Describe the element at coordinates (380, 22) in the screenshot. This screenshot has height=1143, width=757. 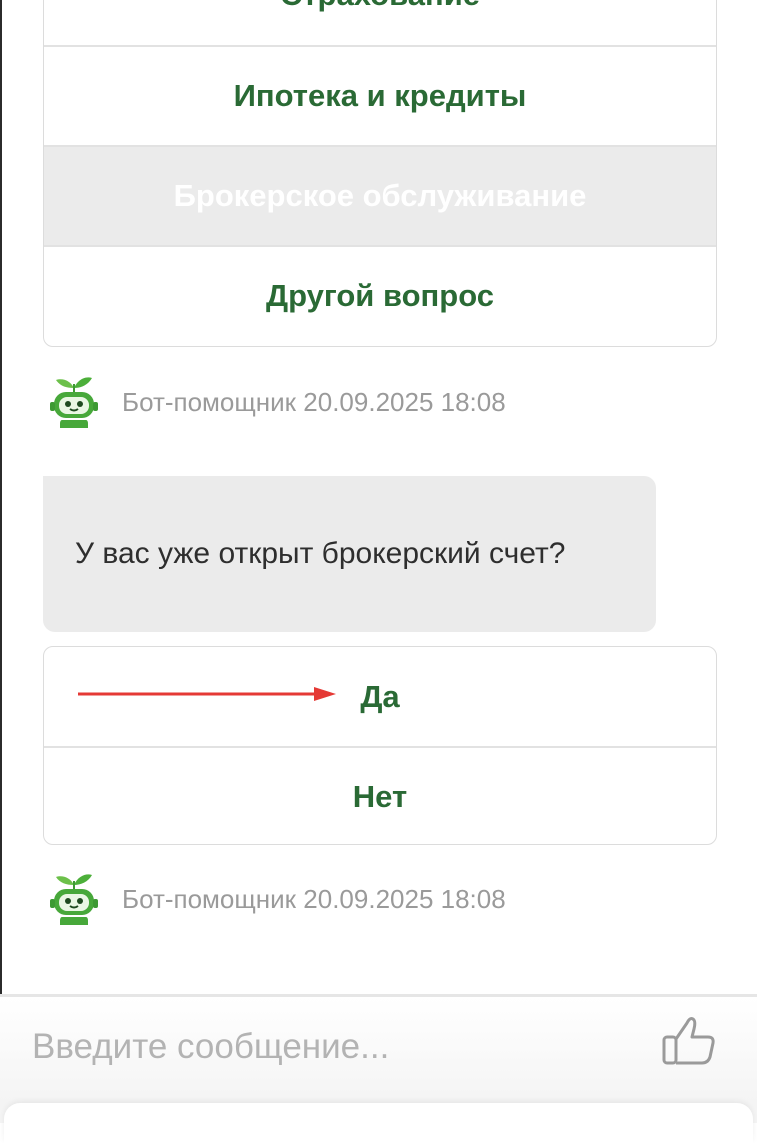
I see `topic-option-insurance: Страхование` at that location.